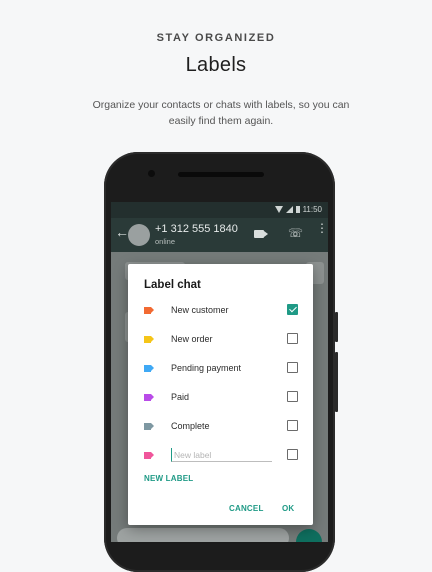 This screenshot has width=432, height=572. I want to click on contact-status: online, so click(165, 241).